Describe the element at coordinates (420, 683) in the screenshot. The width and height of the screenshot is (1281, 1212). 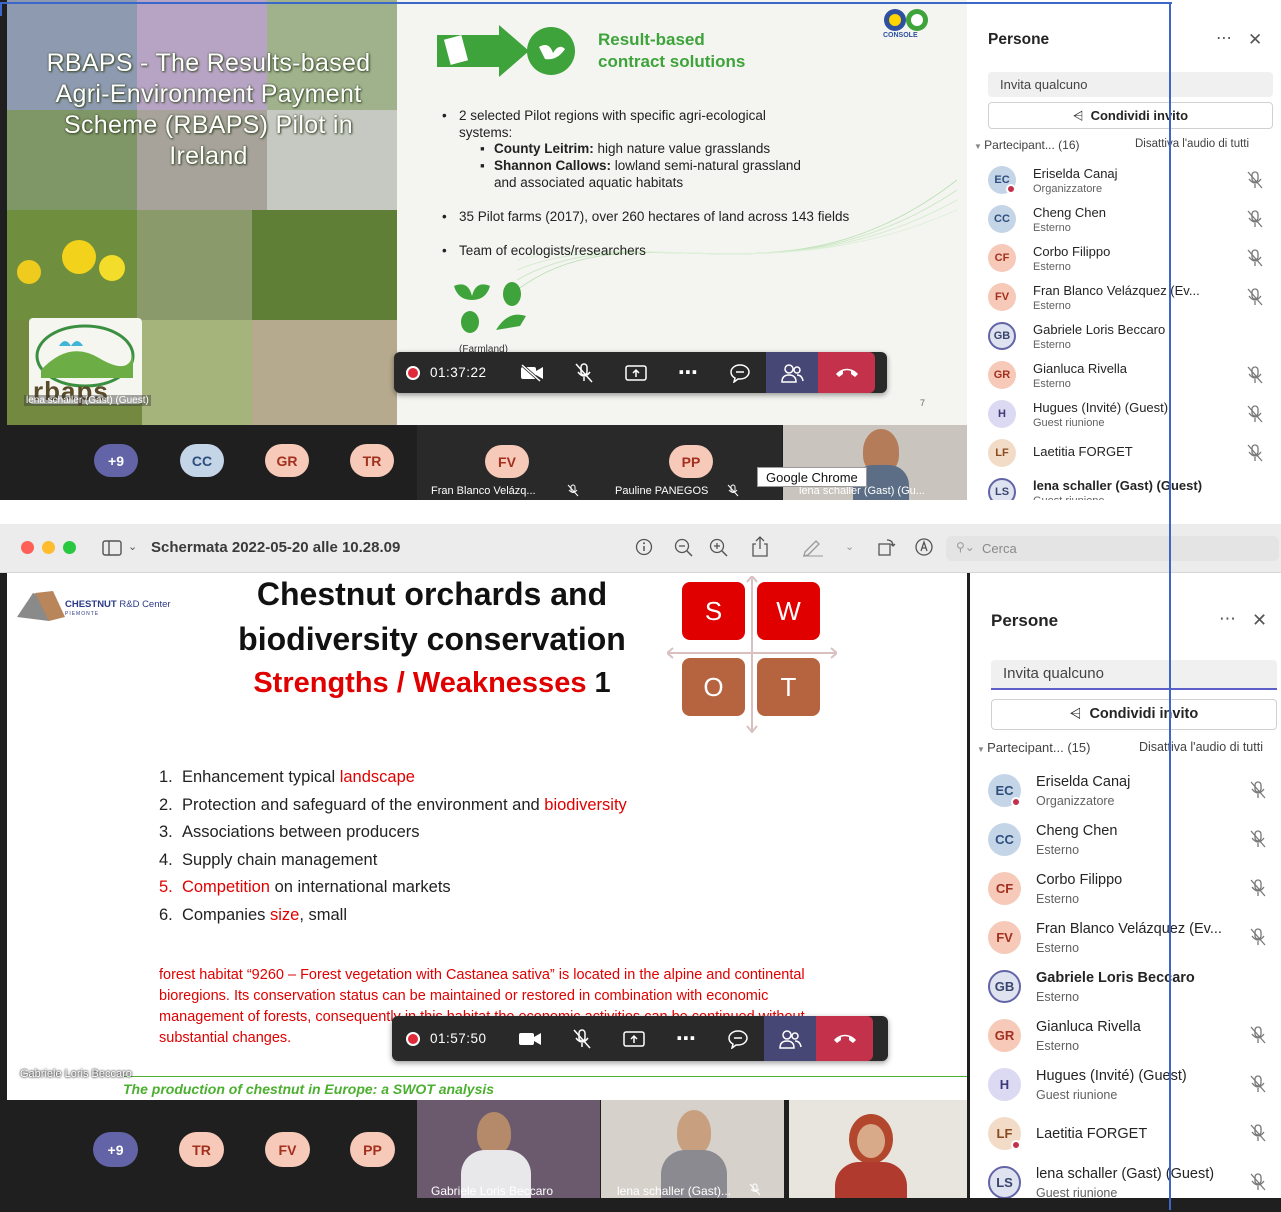
I see `subtitle-highlight: Strengths / Weaknesses` at that location.